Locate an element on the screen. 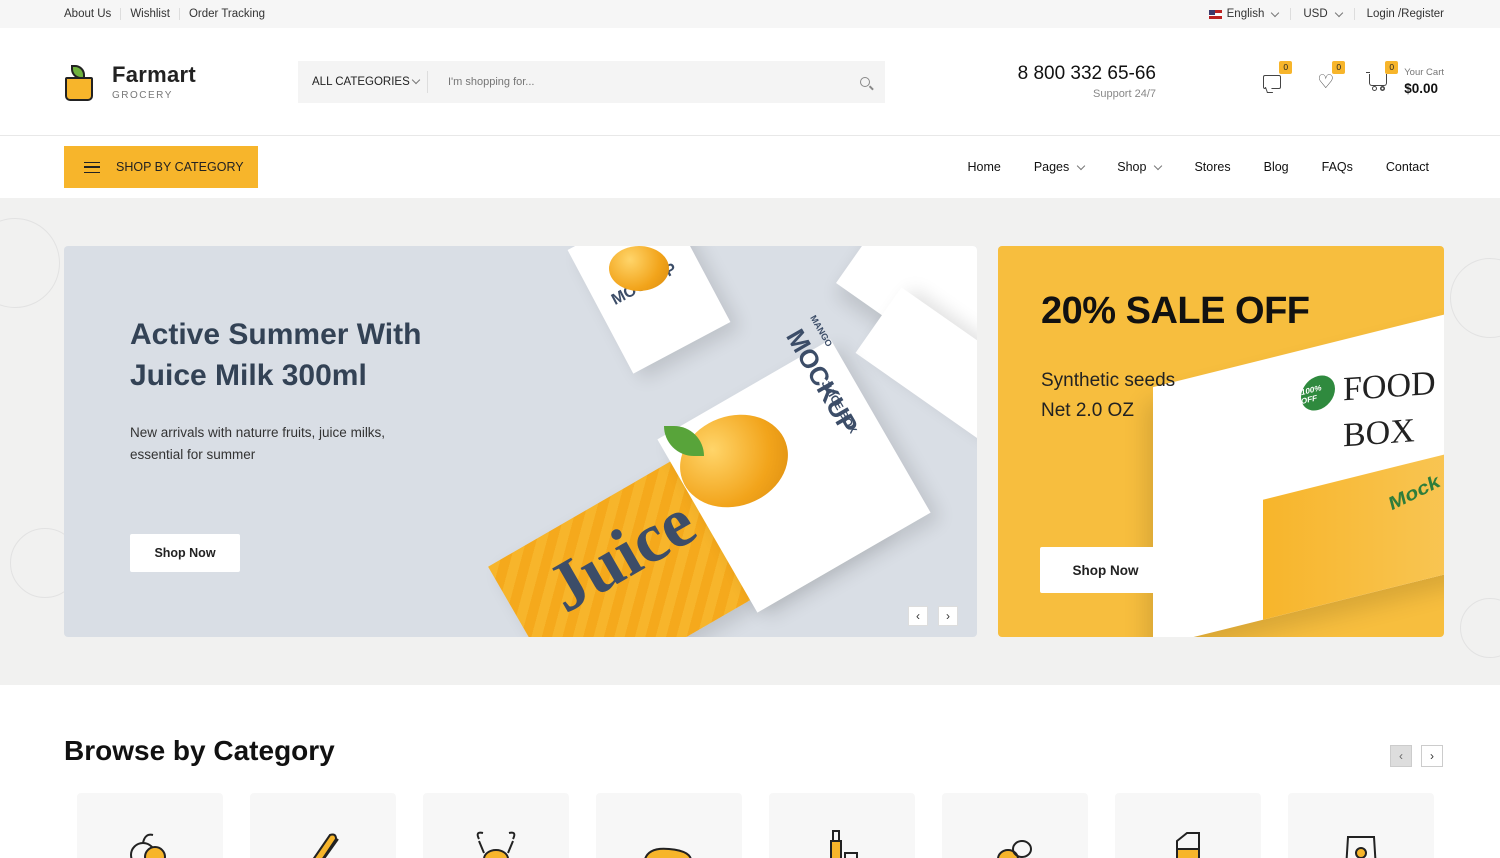  nav-label: Stores is located at coordinates (1212, 167).